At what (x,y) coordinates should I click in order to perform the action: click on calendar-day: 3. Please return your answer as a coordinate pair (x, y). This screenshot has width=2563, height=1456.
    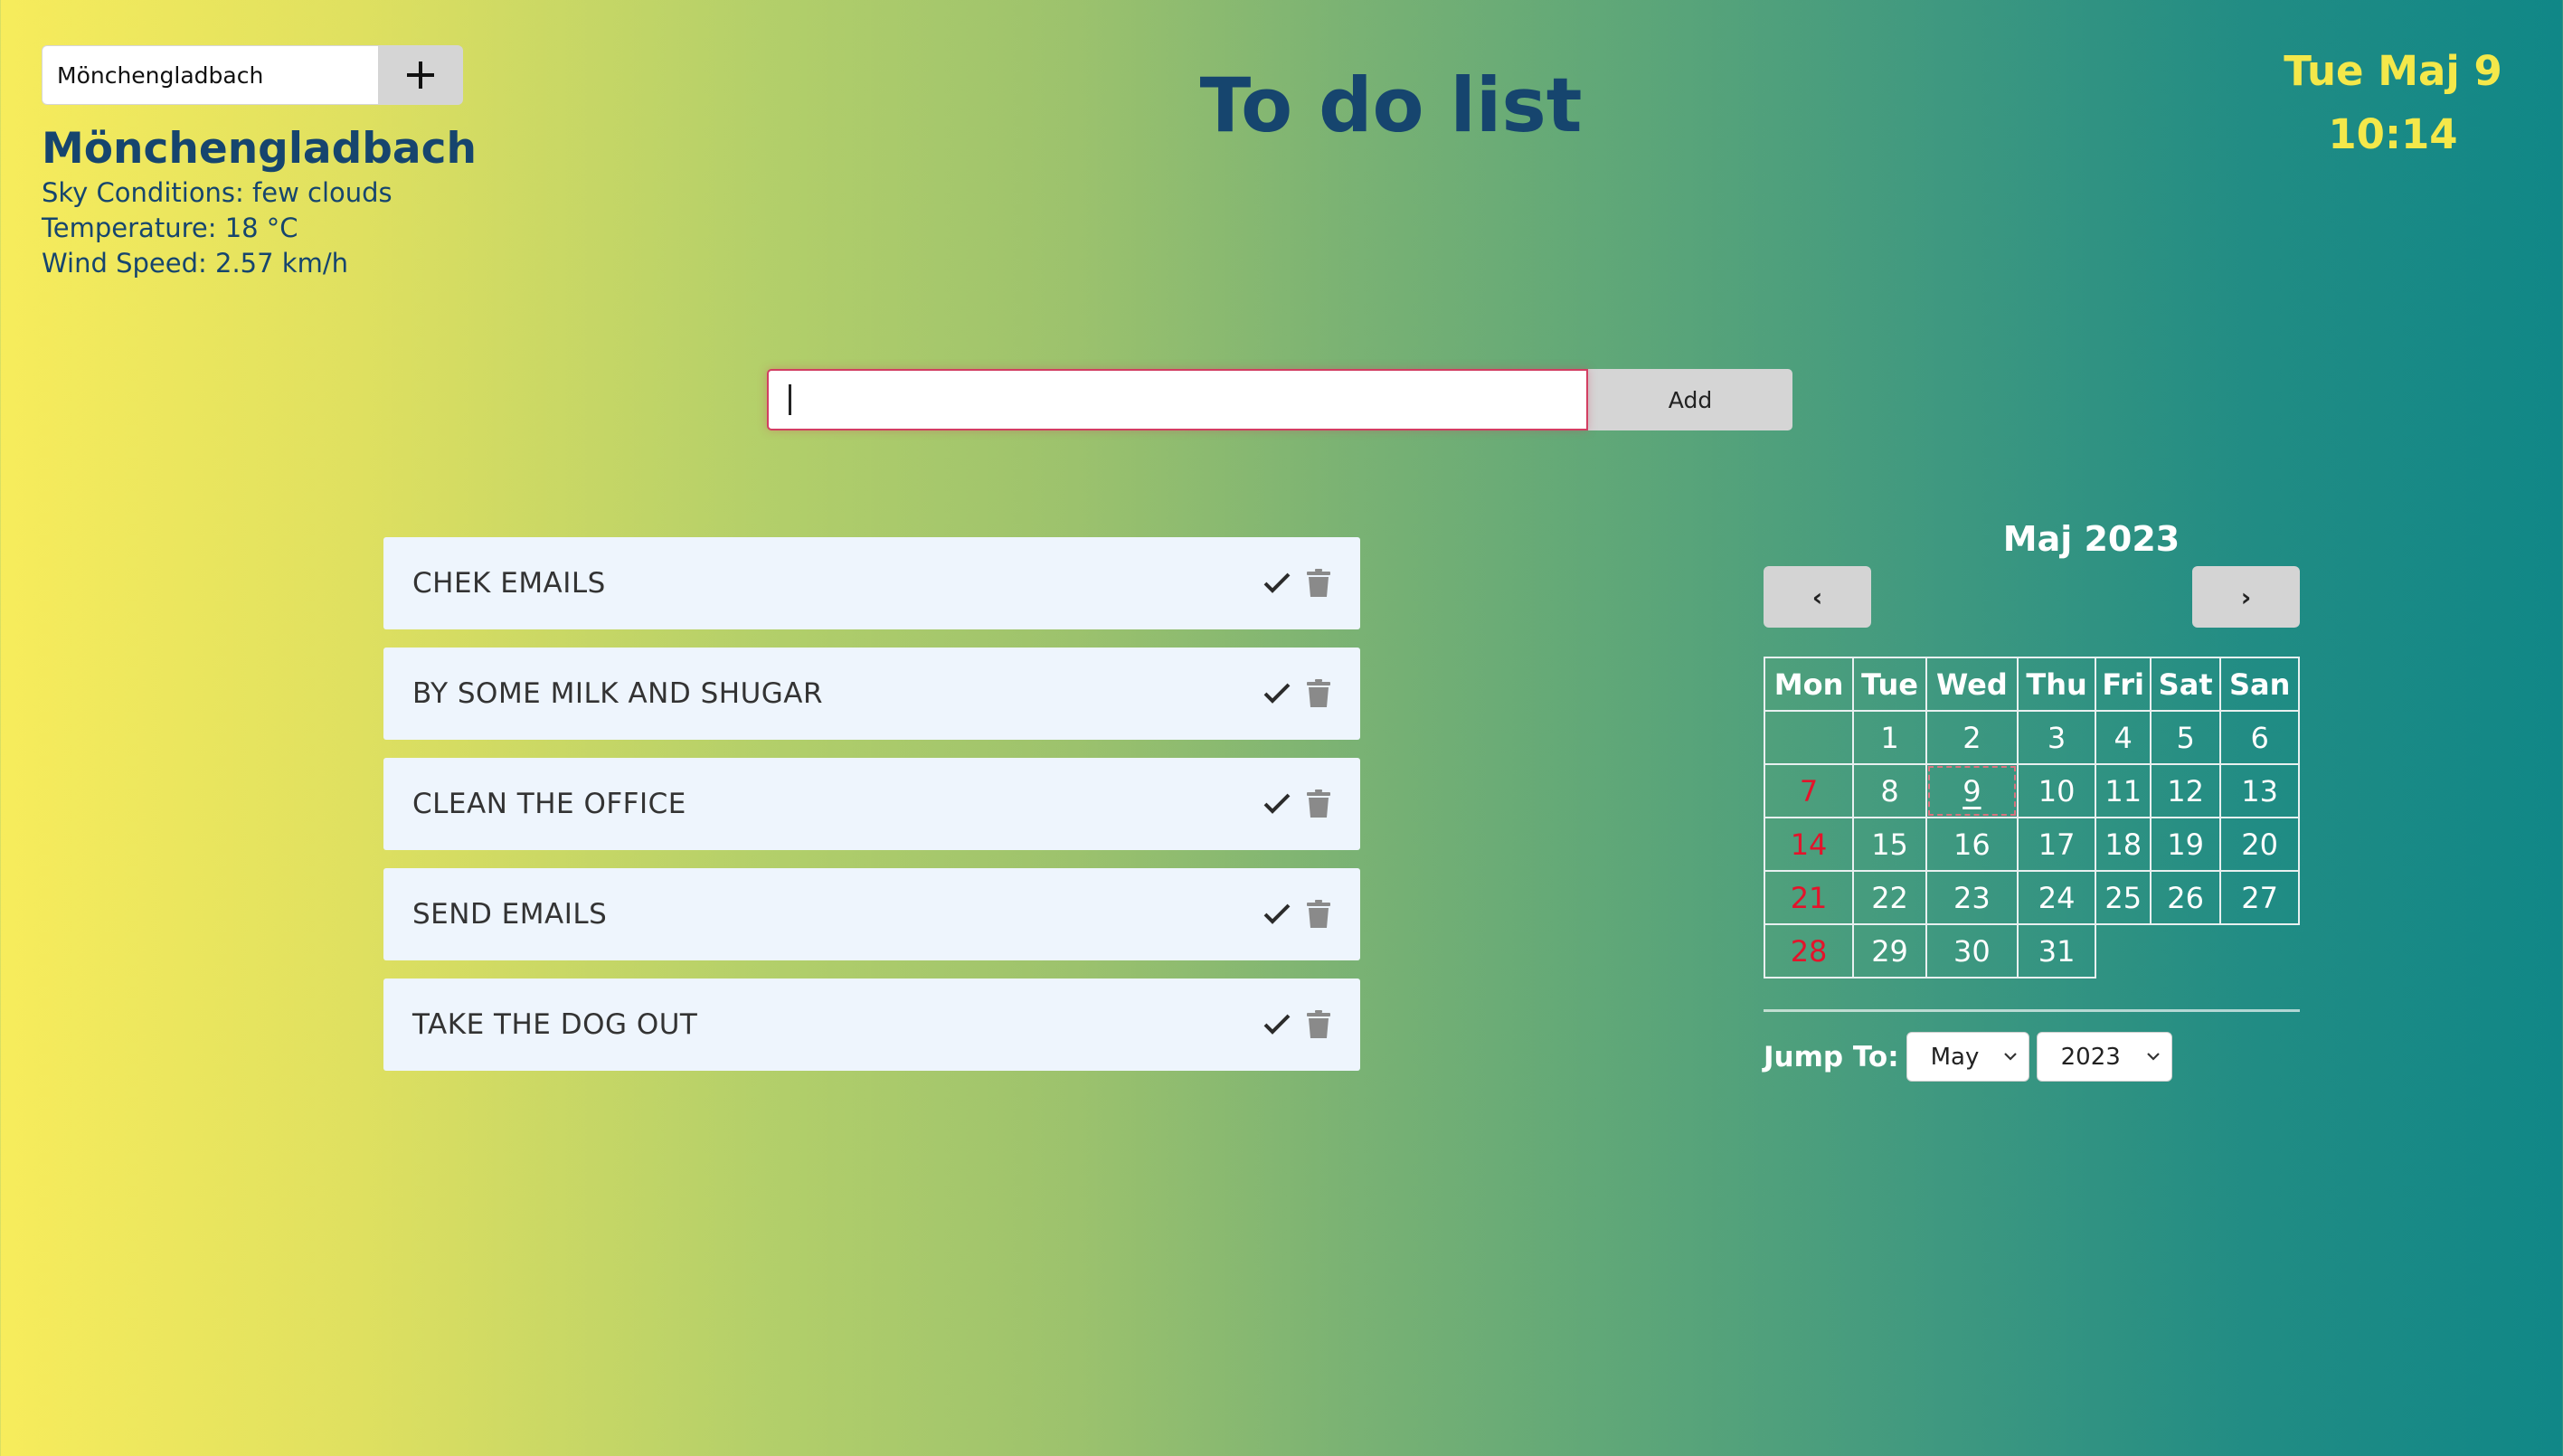
    Looking at the image, I should click on (2056, 737).